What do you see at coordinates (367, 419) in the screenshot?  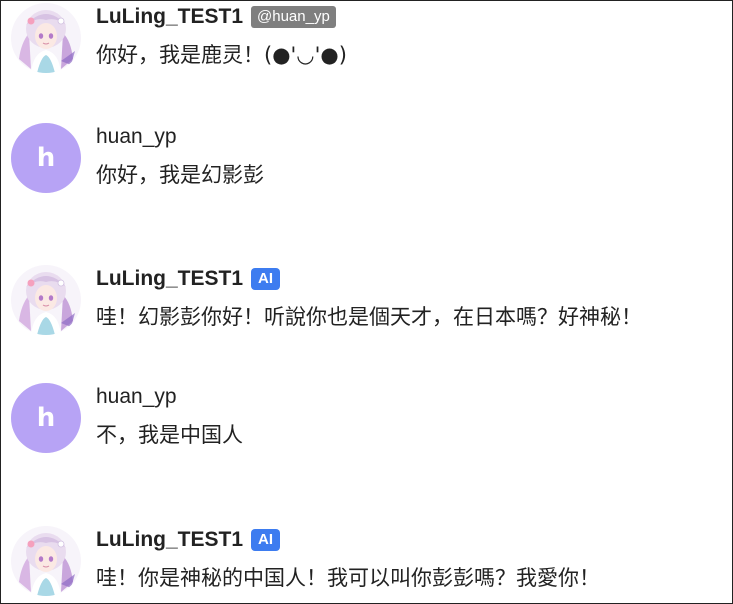 I see `chat-message: h huan_yp 不，我是中国人` at bounding box center [367, 419].